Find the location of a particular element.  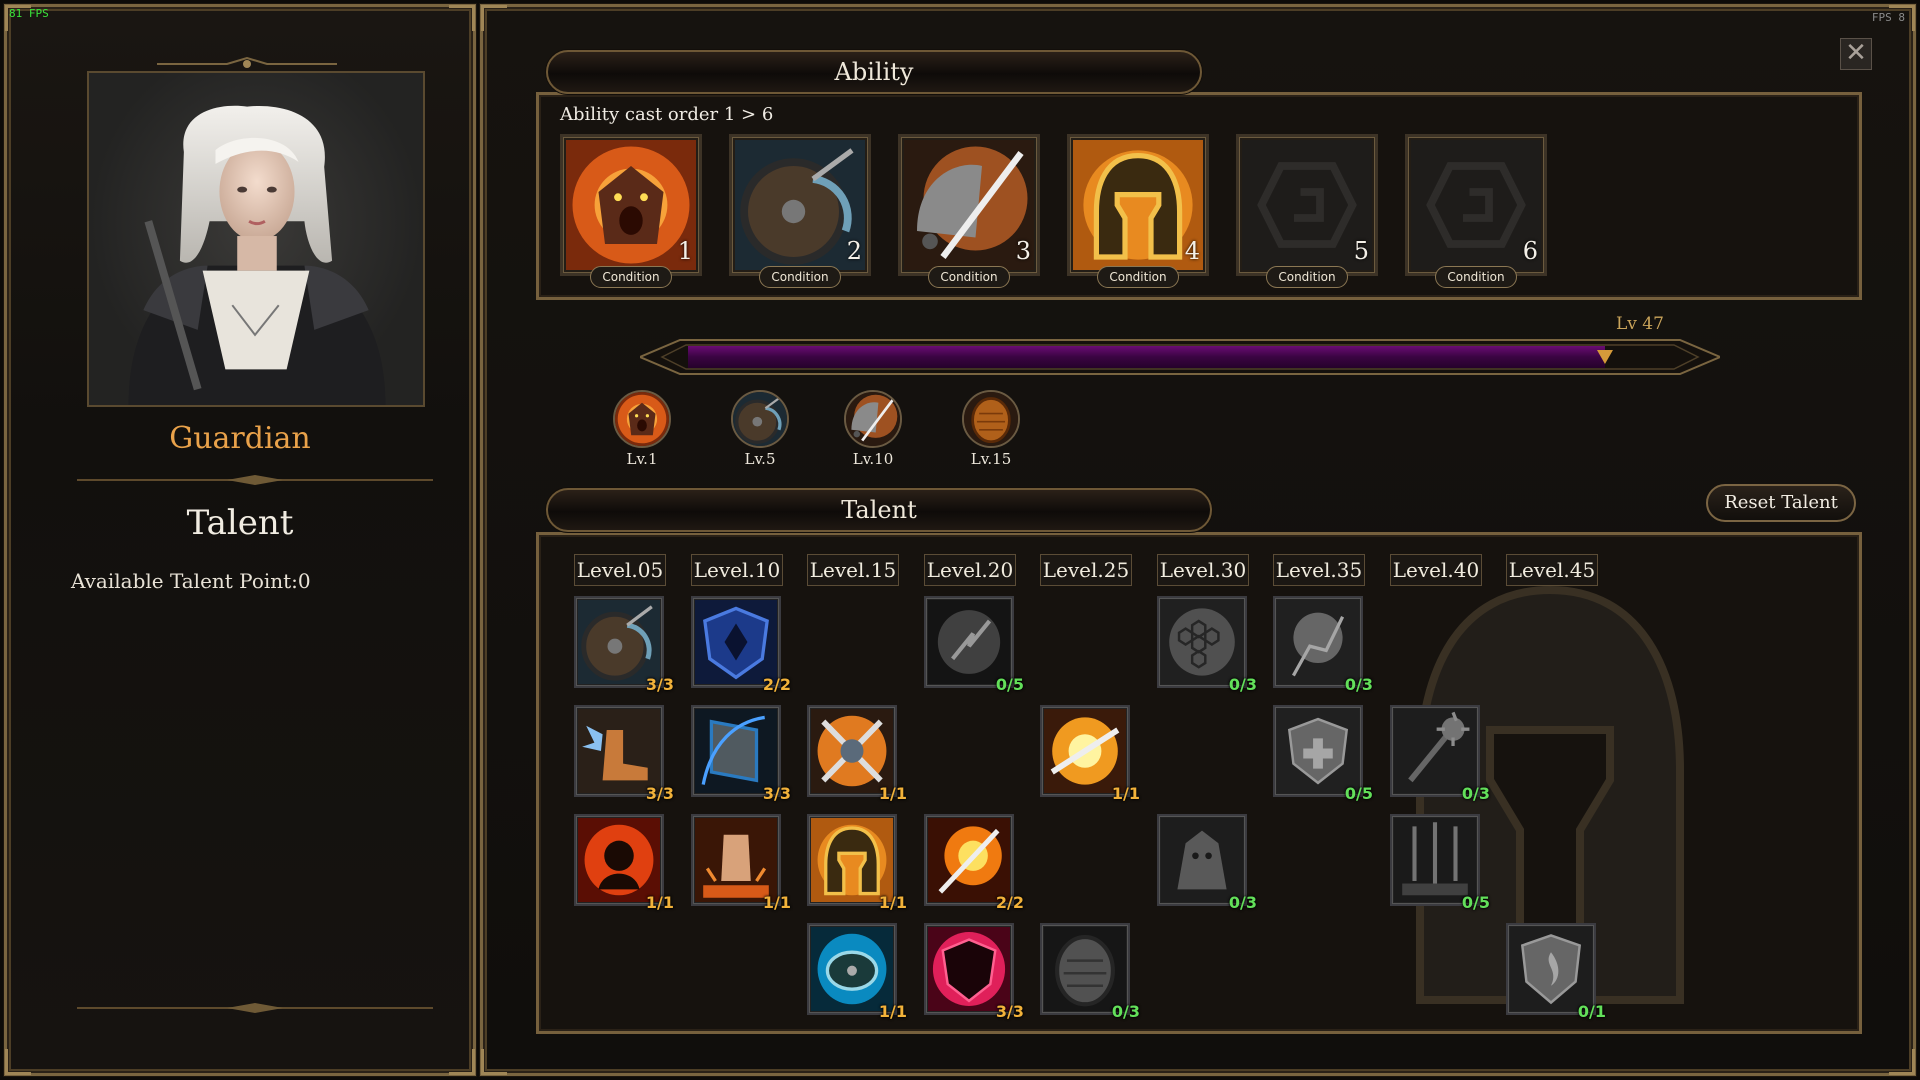

level-label: Level.45 is located at coordinates (1552, 570).